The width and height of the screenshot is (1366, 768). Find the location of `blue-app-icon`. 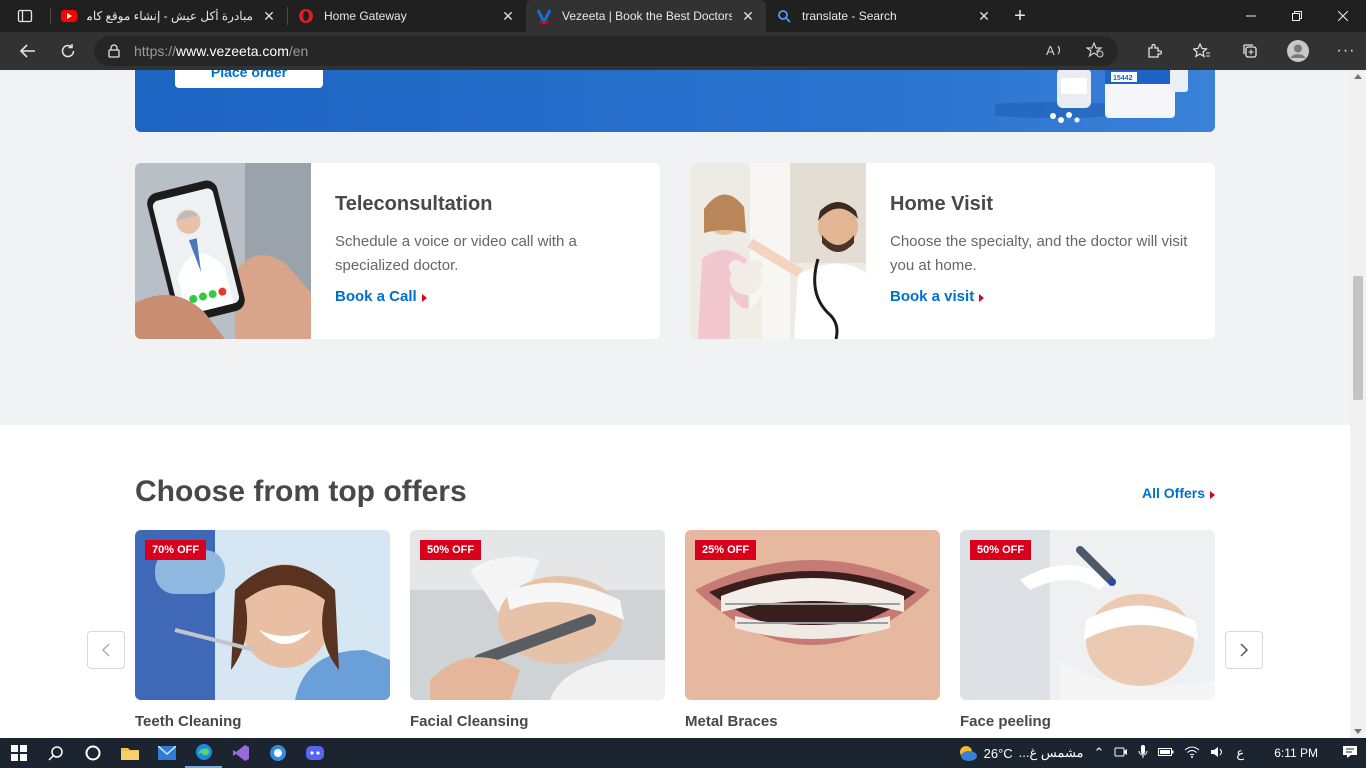

blue-app-icon is located at coordinates (277, 753).